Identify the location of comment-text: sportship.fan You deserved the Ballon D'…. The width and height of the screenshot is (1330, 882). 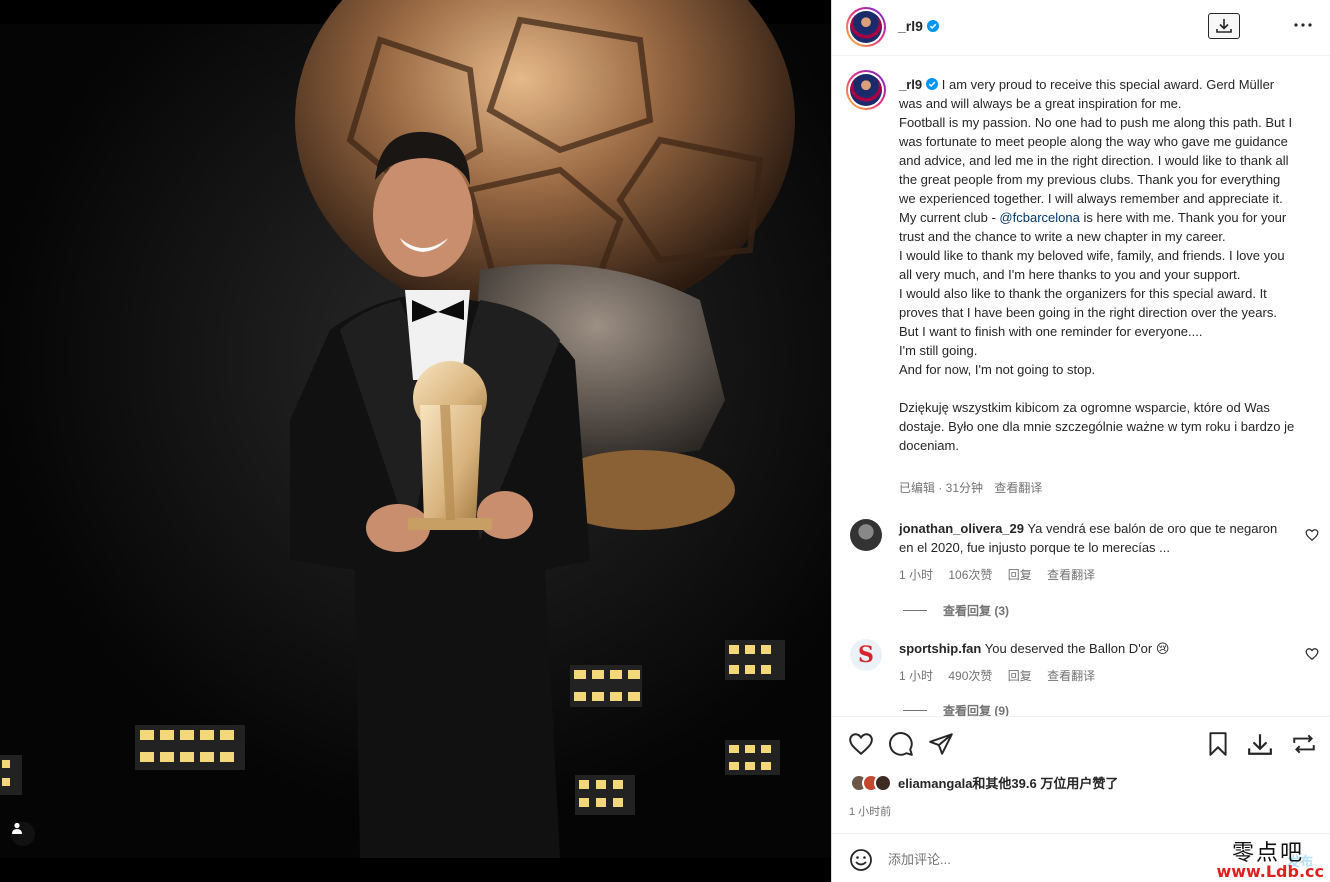
(1089, 648).